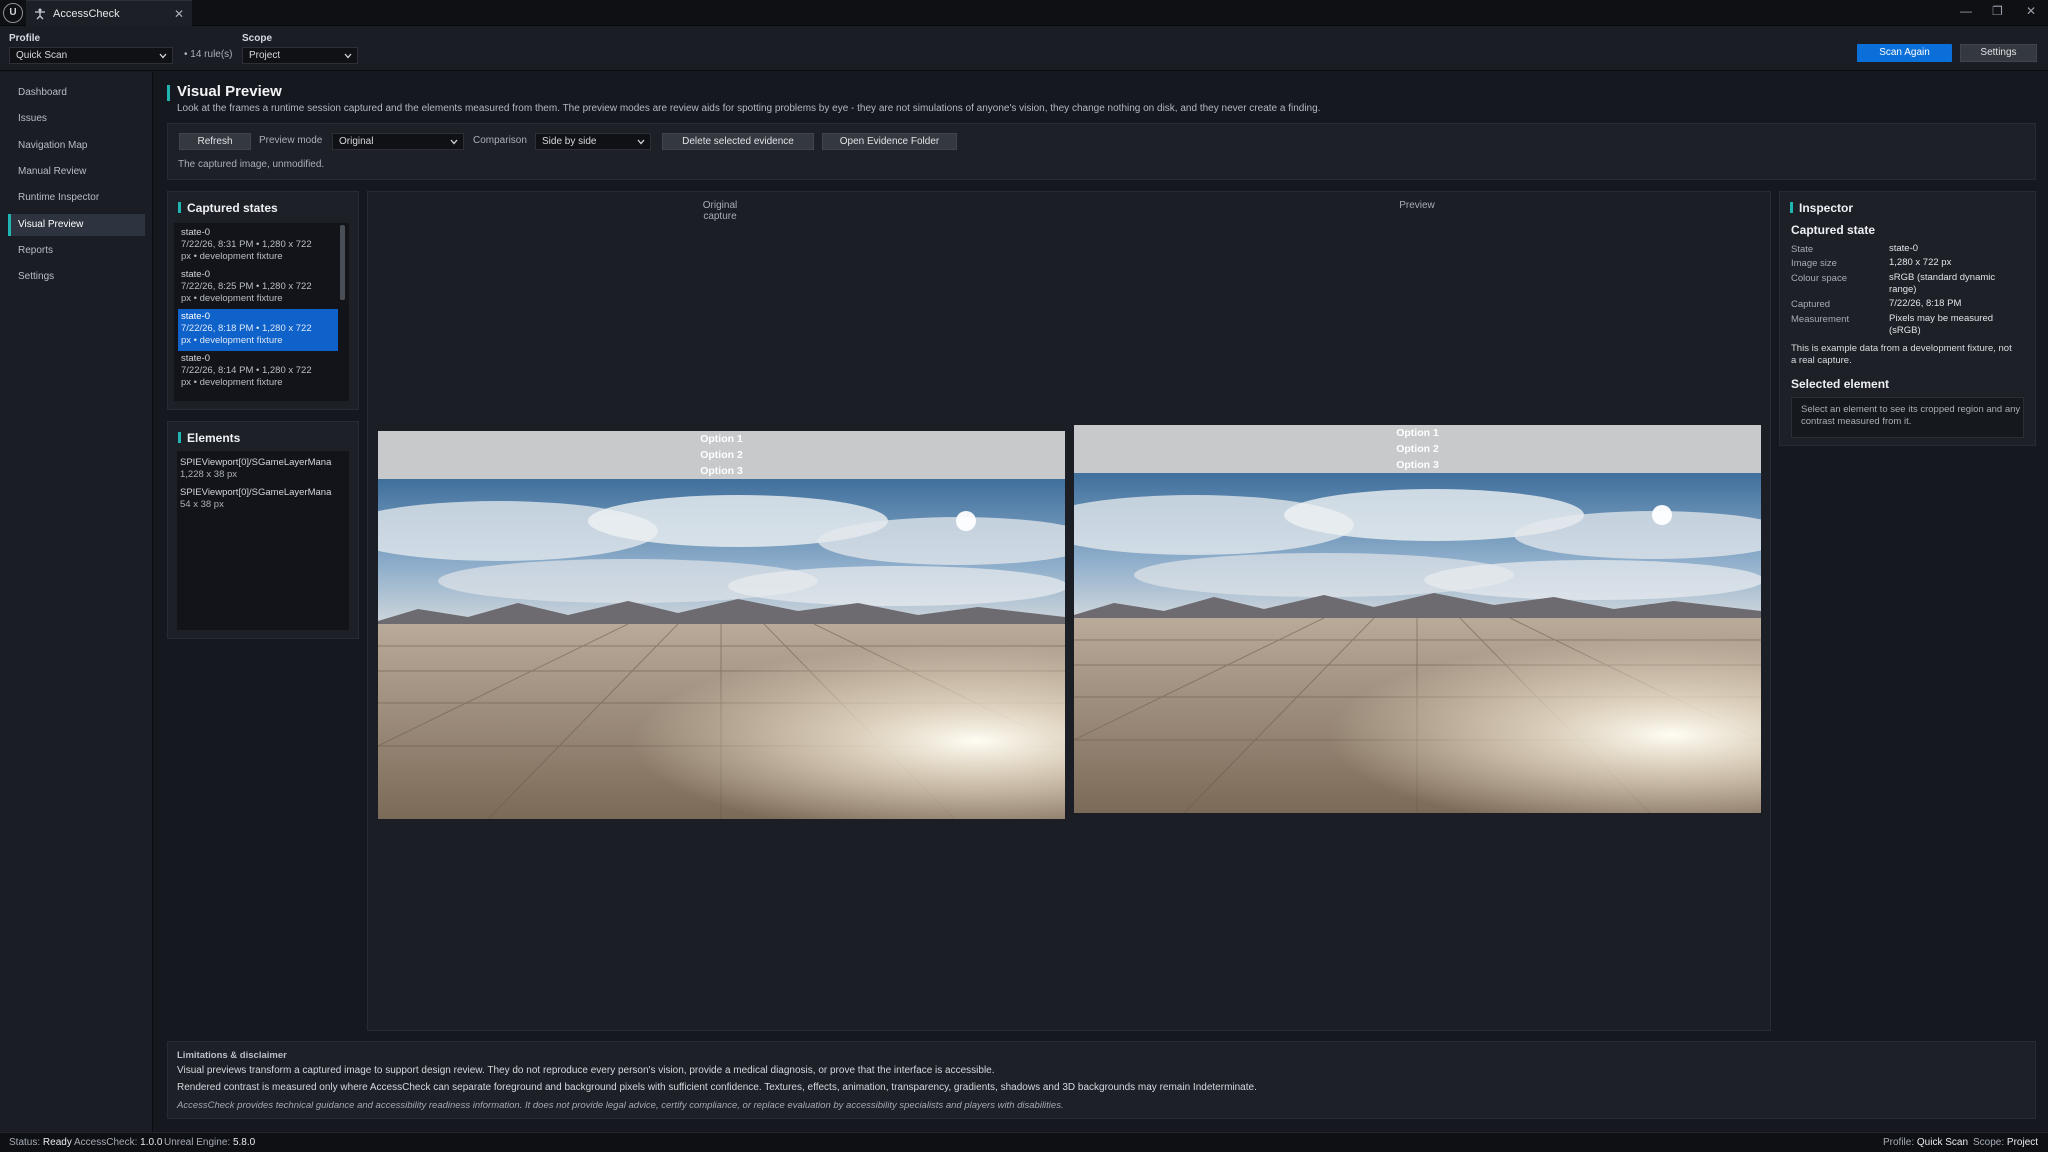 Image resolution: width=2048 pixels, height=1152 pixels. I want to click on comparison-dropdown: Side by side, so click(593, 141).